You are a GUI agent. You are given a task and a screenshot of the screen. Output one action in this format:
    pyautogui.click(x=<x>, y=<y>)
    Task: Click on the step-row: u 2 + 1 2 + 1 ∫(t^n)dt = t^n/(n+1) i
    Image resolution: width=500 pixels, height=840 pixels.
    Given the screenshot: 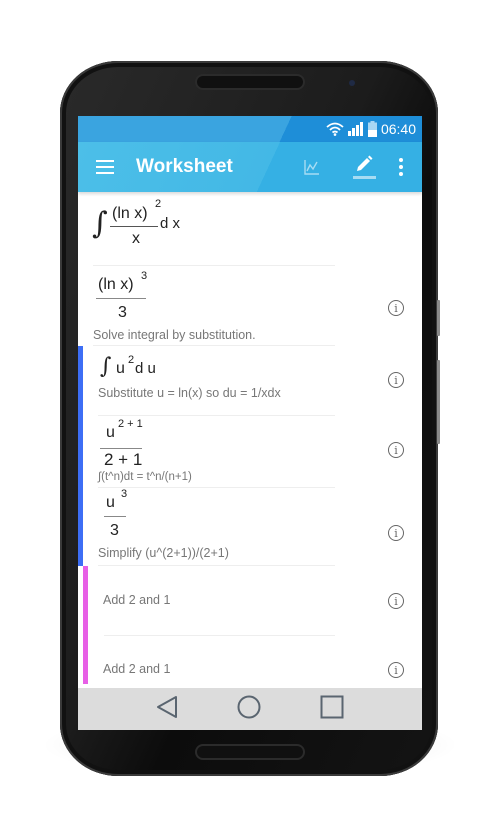 What is the action you would take?
    pyautogui.click(x=250, y=452)
    